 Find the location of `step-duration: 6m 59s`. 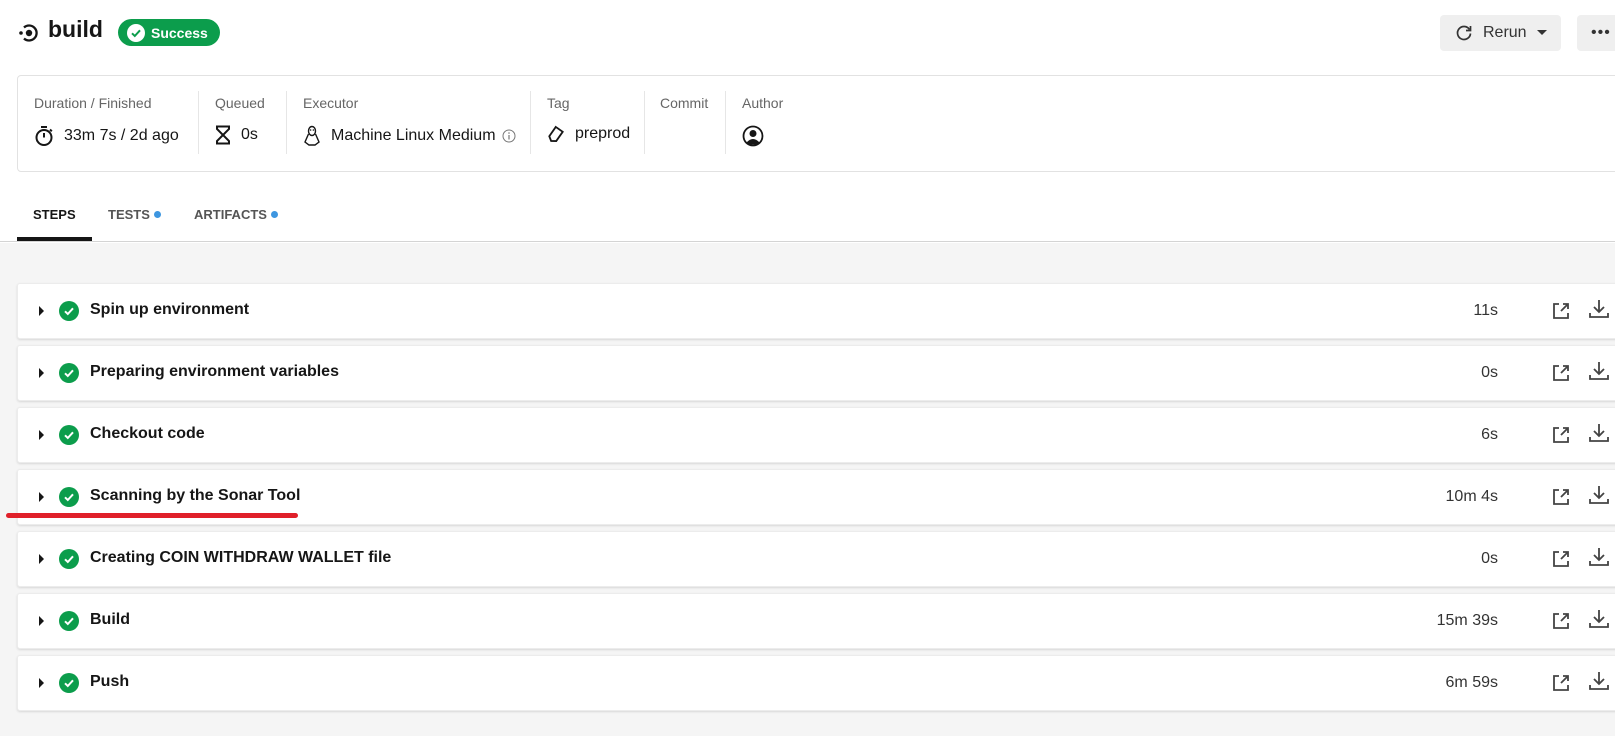

step-duration: 6m 59s is located at coordinates (1471, 682).